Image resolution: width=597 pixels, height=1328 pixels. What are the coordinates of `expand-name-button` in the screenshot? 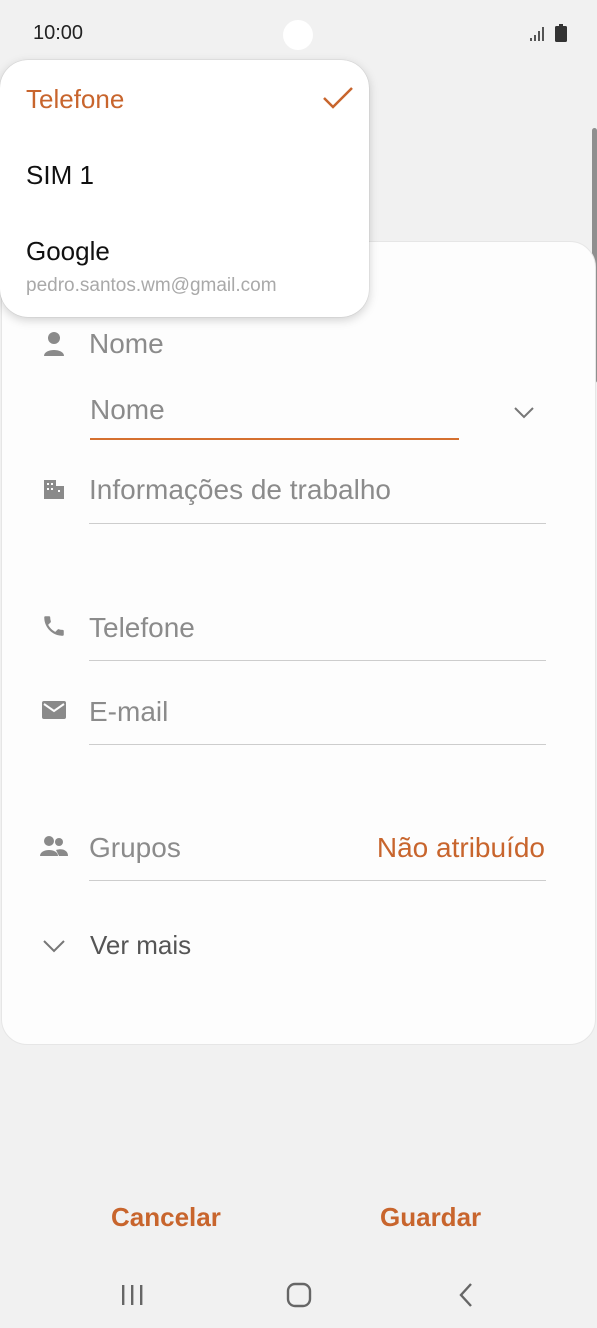 It's located at (524, 413).